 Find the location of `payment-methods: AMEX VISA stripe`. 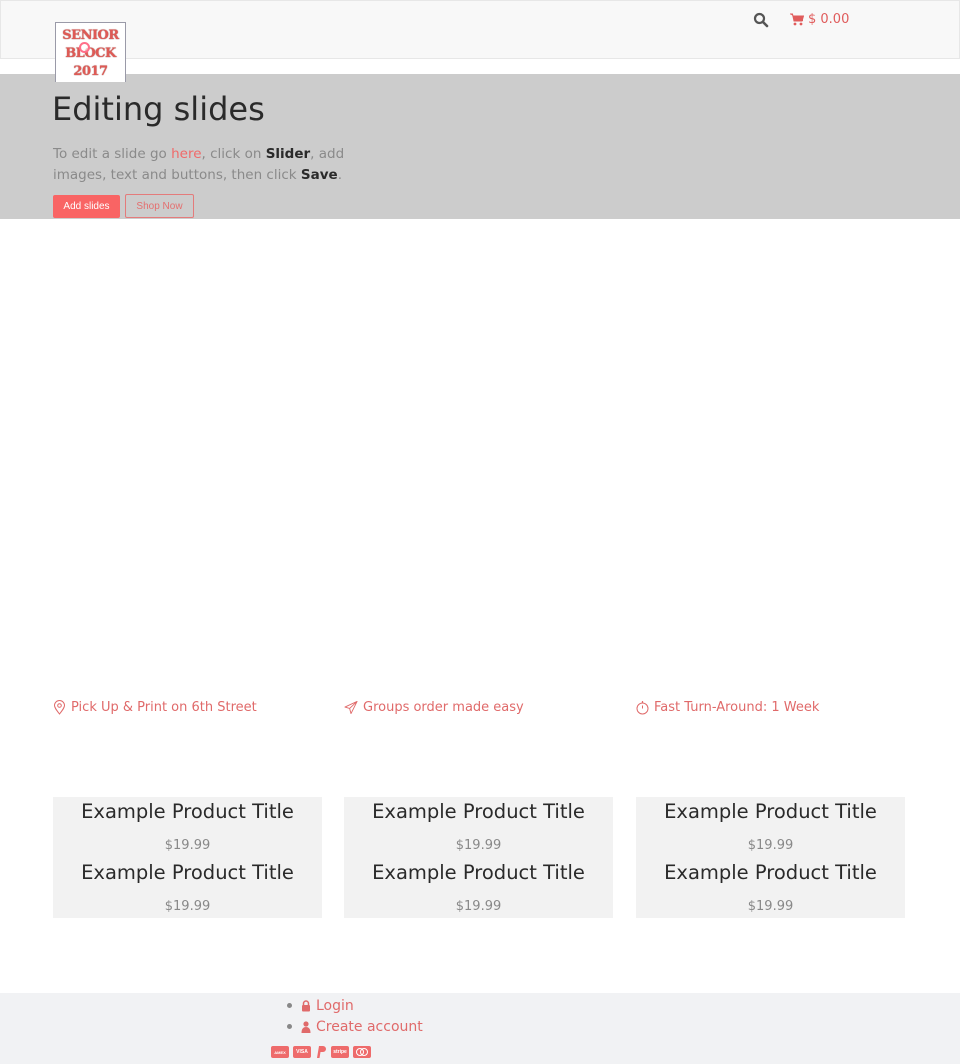

payment-methods: AMEX VISA stripe is located at coordinates (321, 1052).